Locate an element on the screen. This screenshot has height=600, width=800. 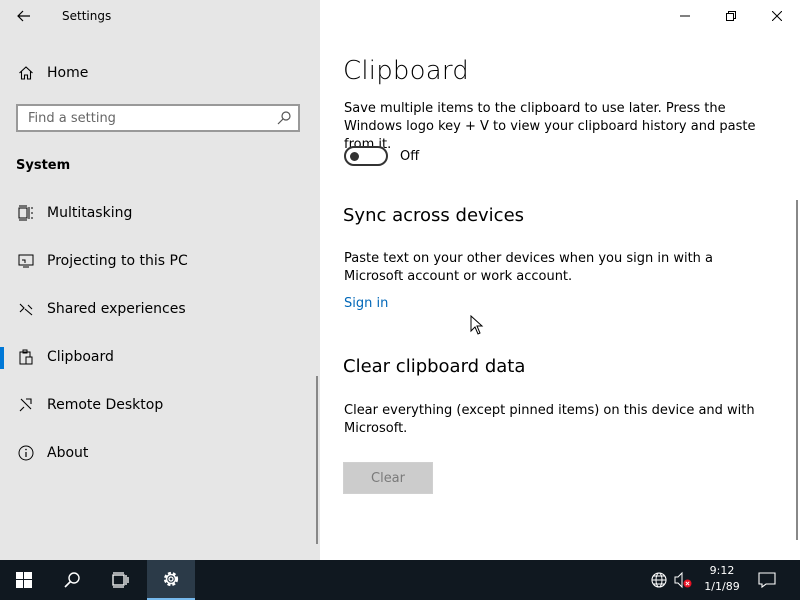
nav-home-label: Home is located at coordinates (68, 73).